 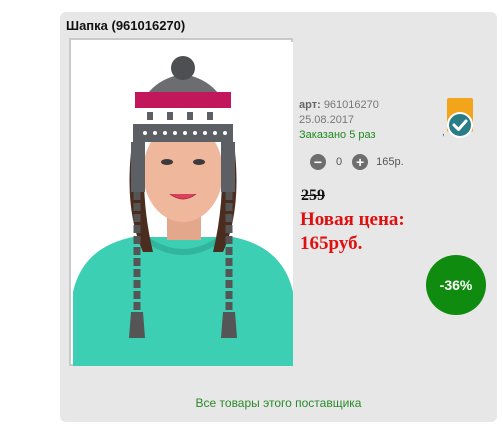 I want to click on verified-badge-icon, so click(x=460, y=118).